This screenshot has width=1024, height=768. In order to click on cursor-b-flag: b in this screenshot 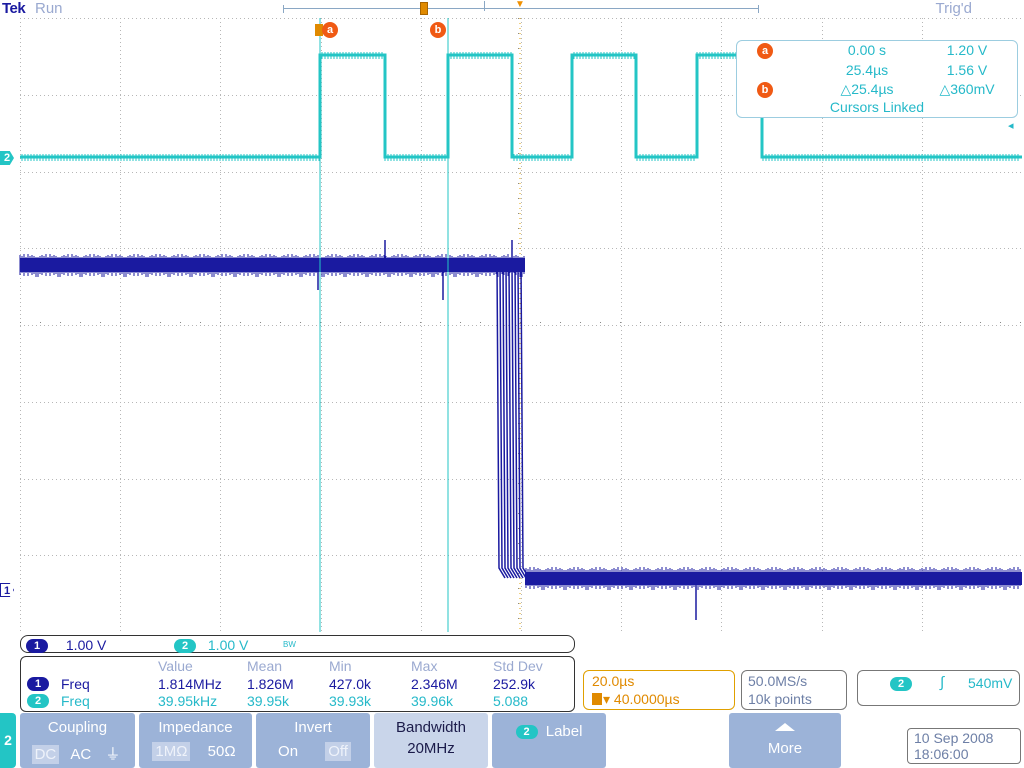, I will do `click(438, 30)`.